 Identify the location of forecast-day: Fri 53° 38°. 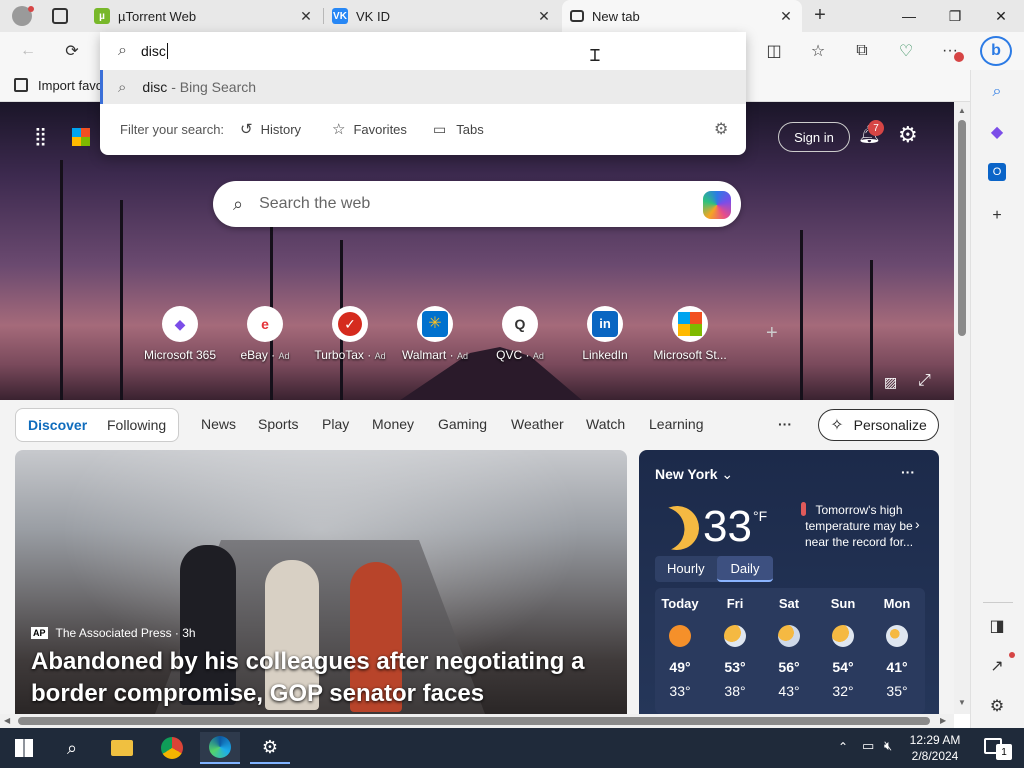
(735, 647).